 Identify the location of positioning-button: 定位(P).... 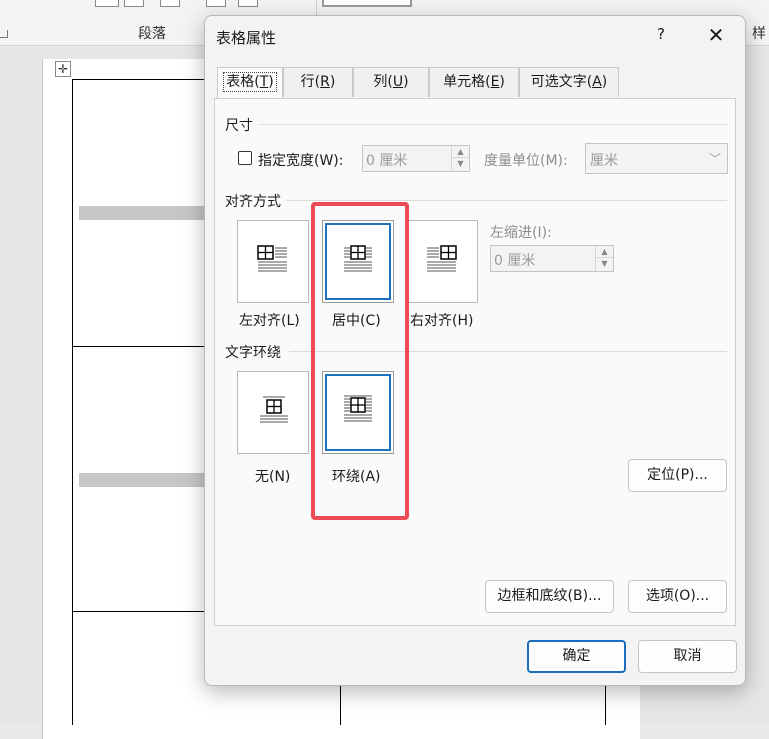
(677, 475).